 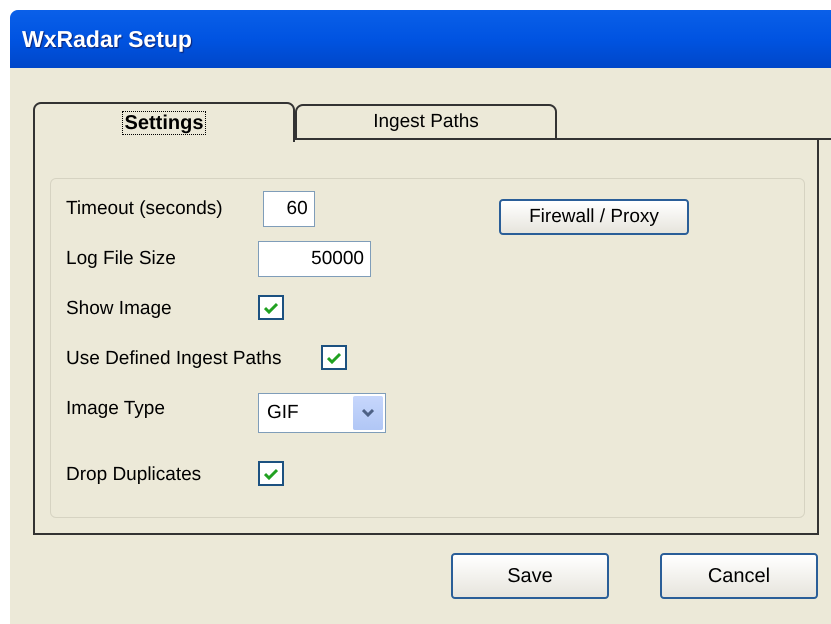 I want to click on field-label: Log File Size, so click(x=121, y=259).